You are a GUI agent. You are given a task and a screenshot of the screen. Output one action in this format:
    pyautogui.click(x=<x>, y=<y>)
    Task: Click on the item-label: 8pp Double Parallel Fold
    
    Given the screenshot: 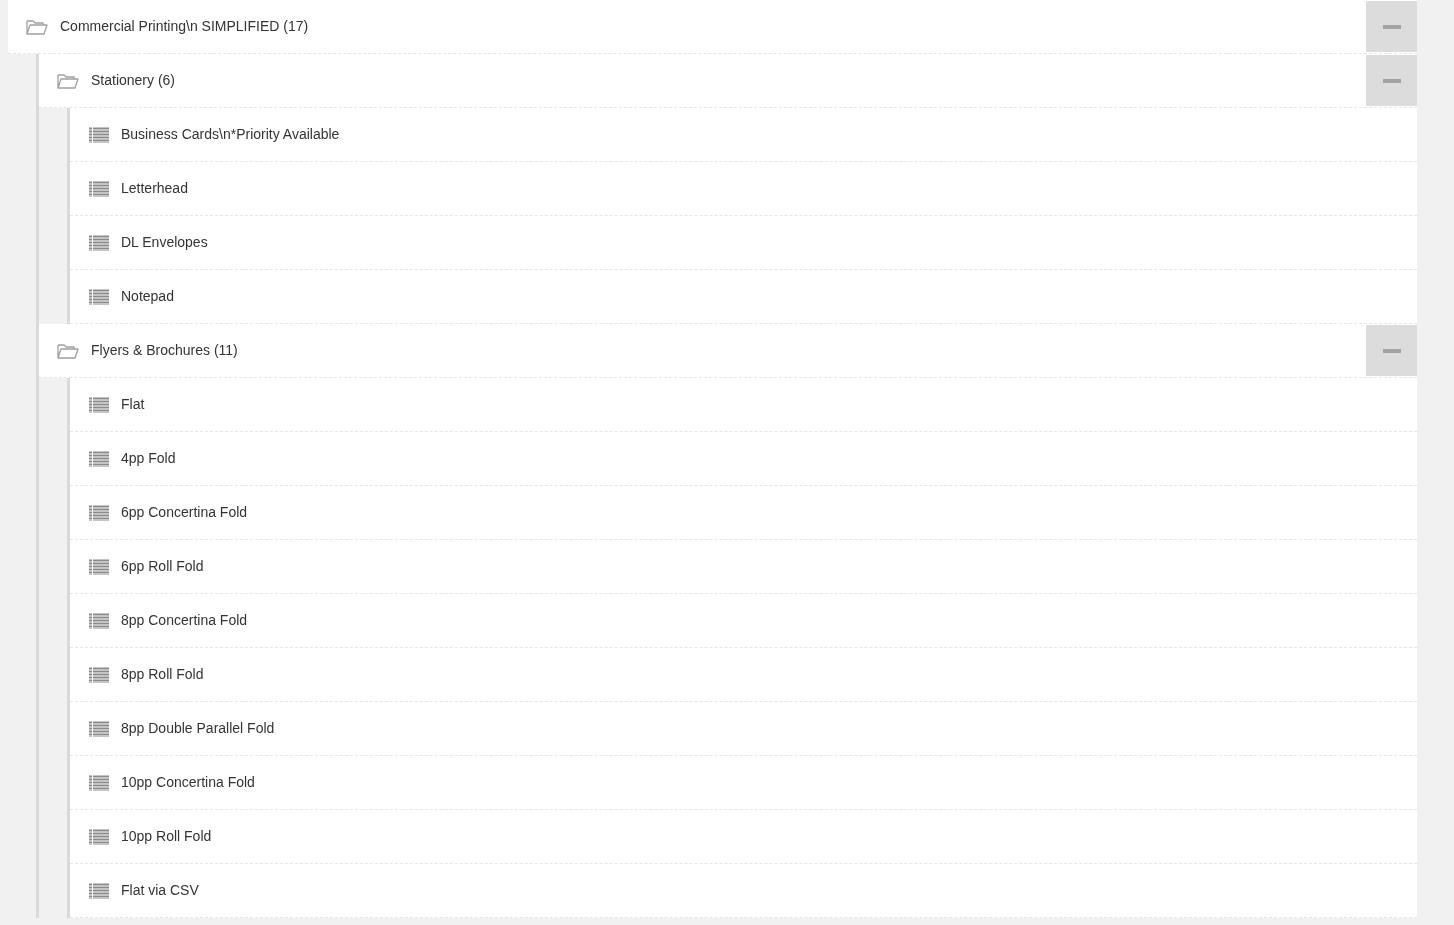 What is the action you would take?
    pyautogui.click(x=198, y=728)
    